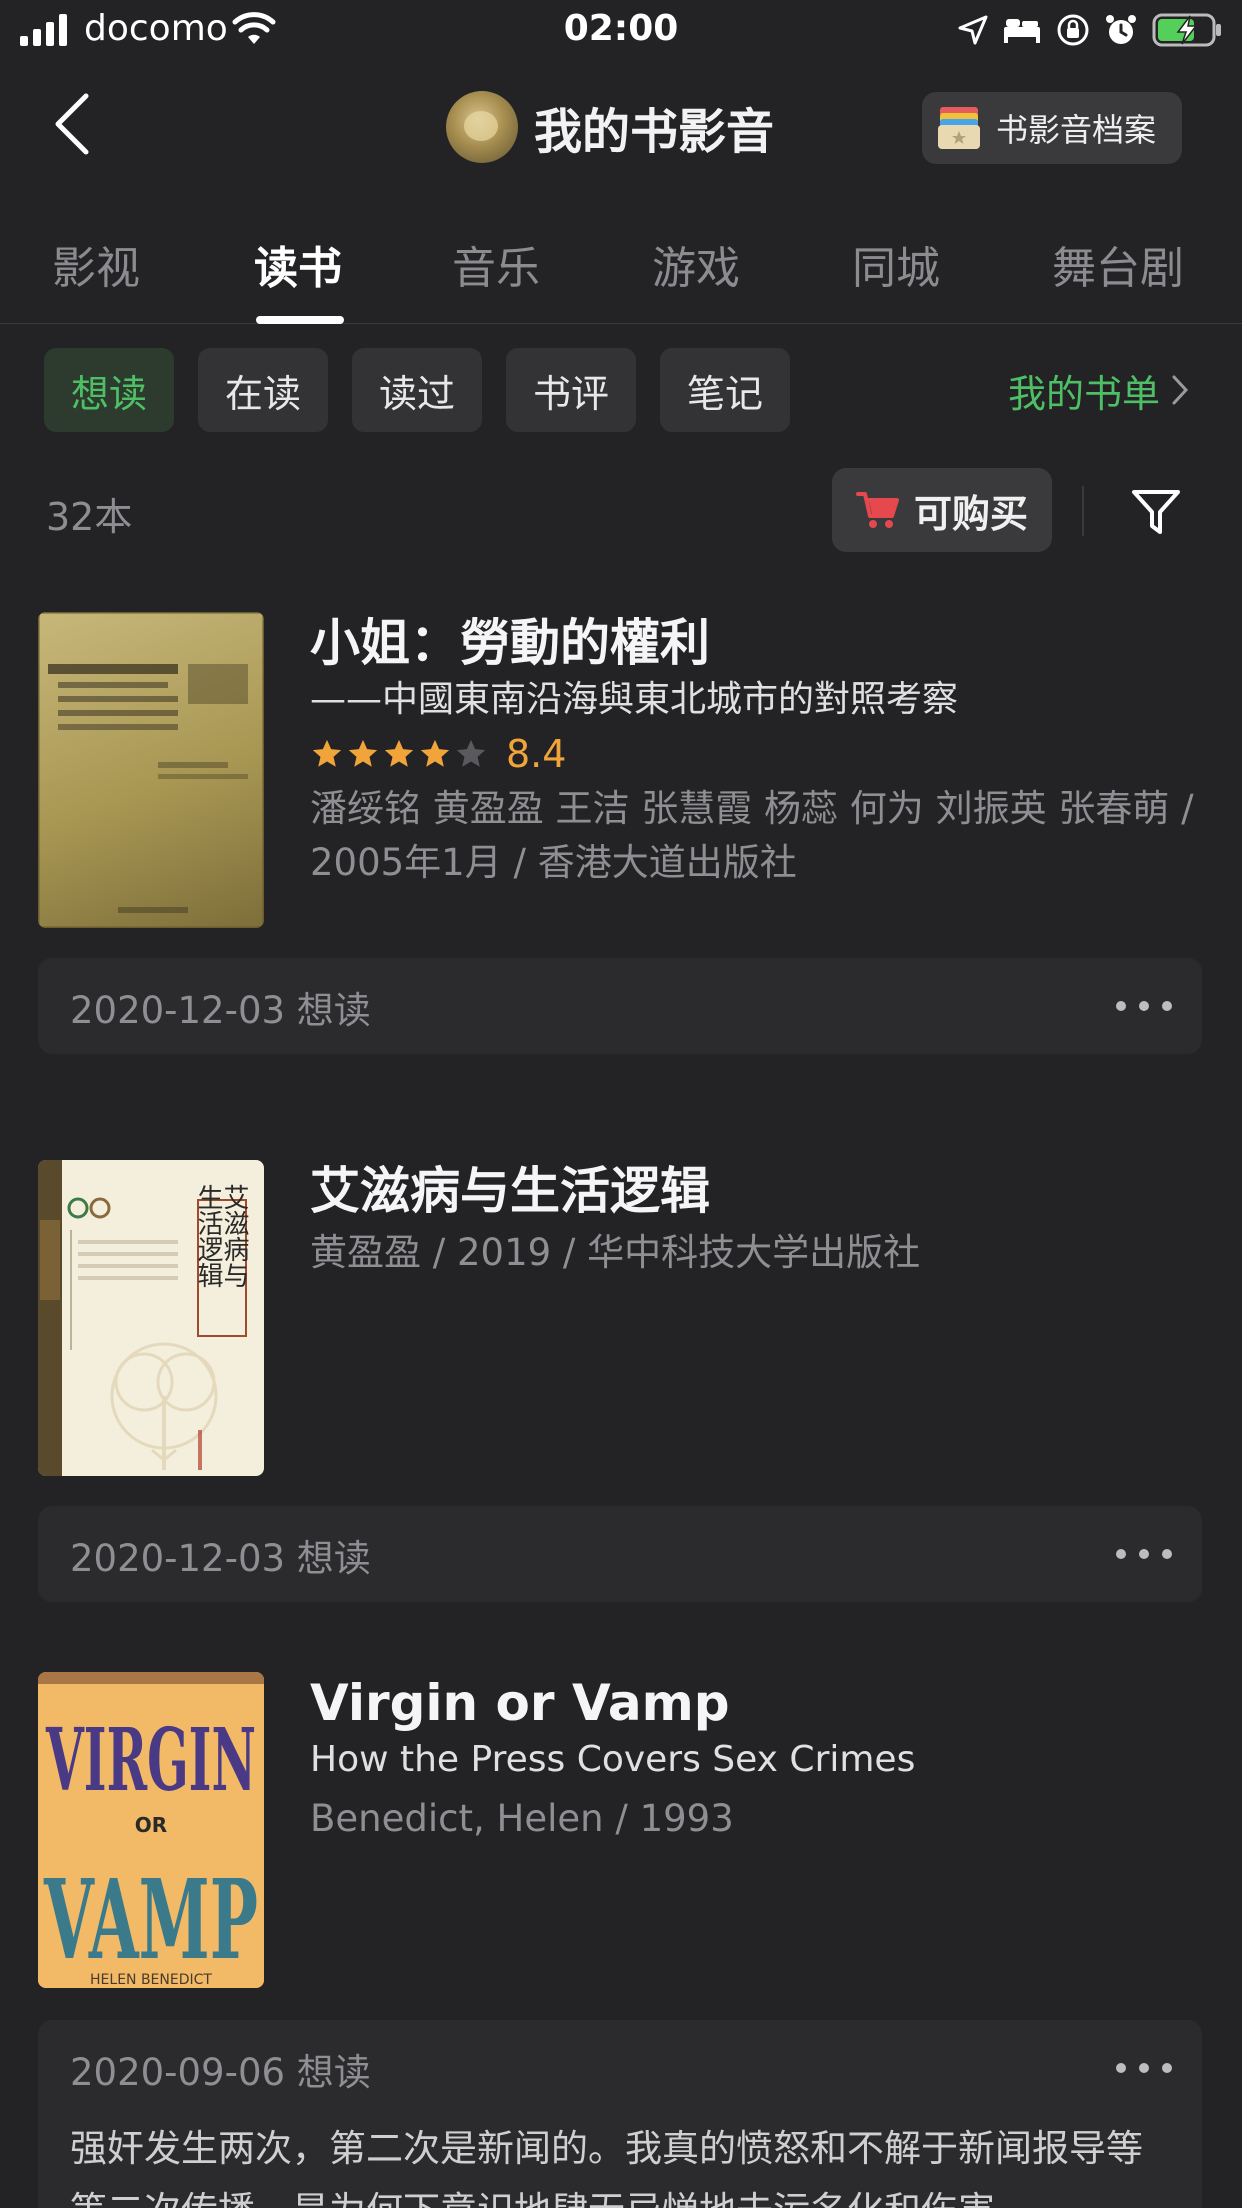 The height and width of the screenshot is (2208, 1242). Describe the element at coordinates (1121, 29) in the screenshot. I see `alarm-icon` at that location.